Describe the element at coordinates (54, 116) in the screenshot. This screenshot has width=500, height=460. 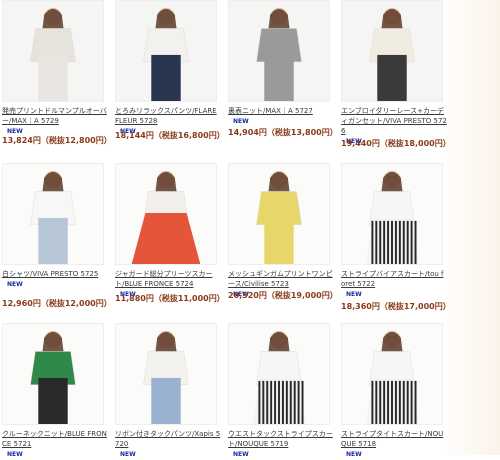
I see `product-name: 発売プリントドルマンプルオーバー/MAX｜A 5729` at that location.